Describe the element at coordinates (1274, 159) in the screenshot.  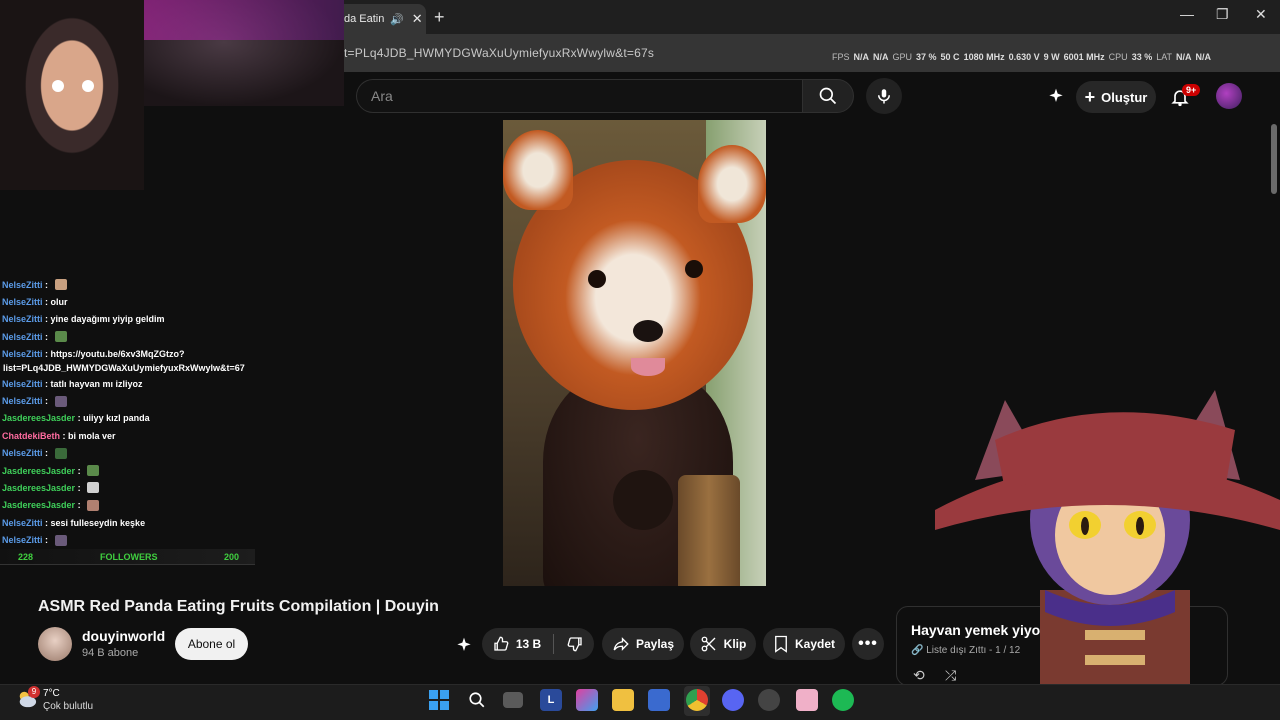
I see `scroll-thumb` at that location.